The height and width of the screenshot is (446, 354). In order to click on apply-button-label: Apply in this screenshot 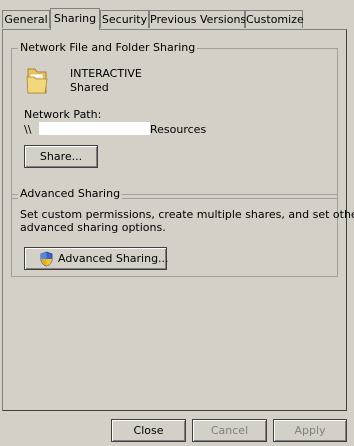, I will do `click(310, 430)`.